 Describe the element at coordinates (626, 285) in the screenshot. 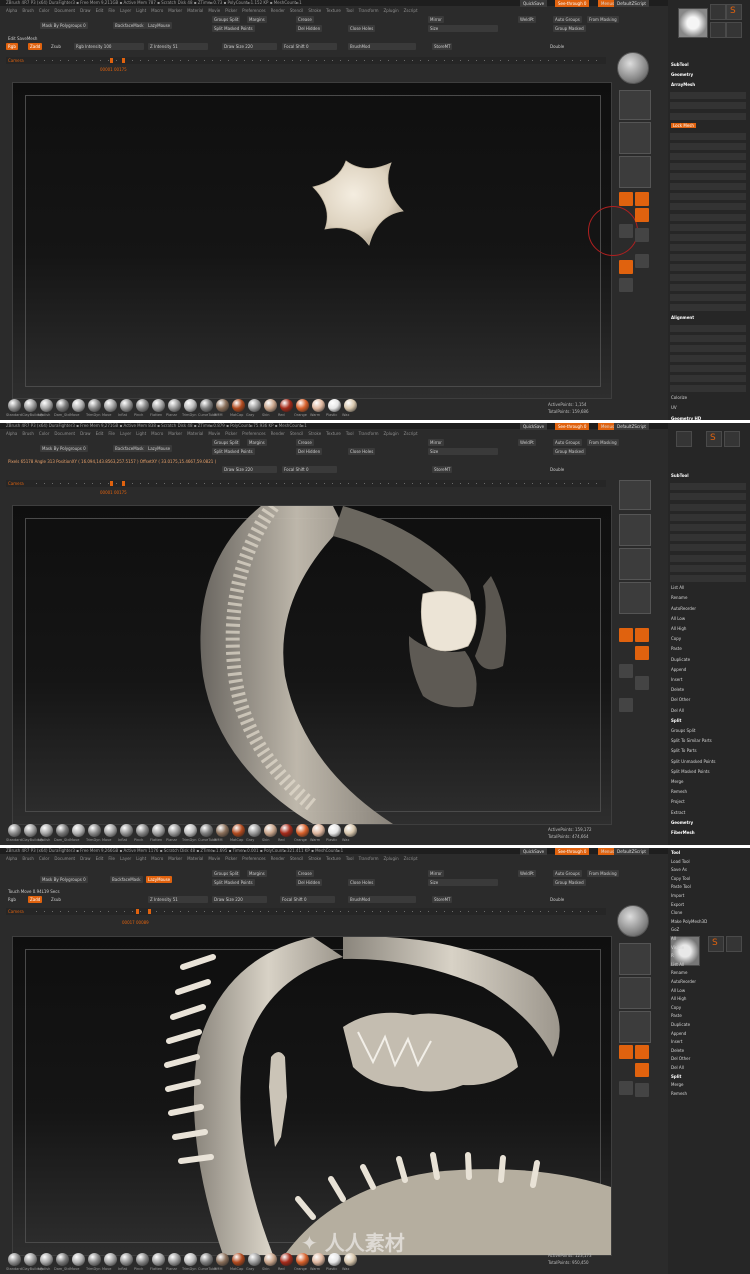

I see `xpose-button` at that location.